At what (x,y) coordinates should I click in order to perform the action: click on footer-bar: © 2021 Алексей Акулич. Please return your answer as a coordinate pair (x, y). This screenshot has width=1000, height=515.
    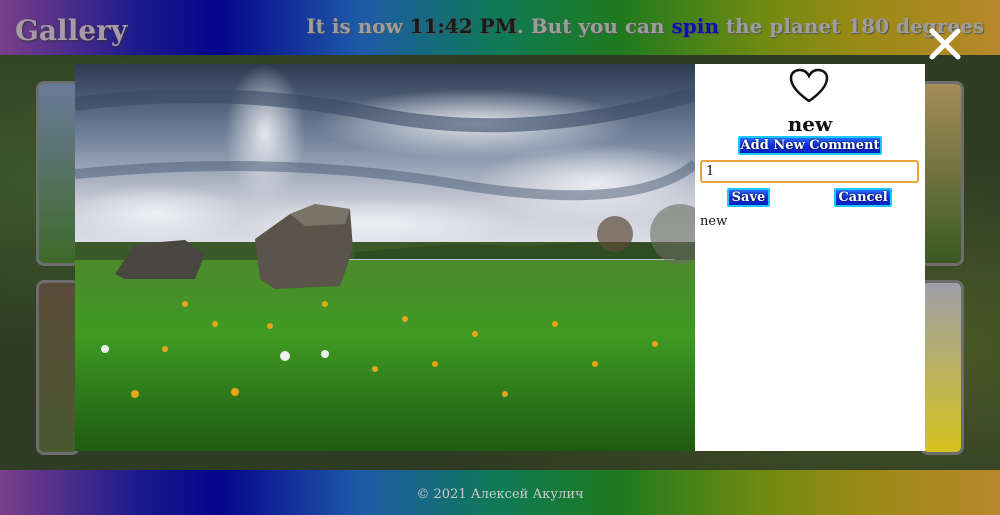
    Looking at the image, I should click on (500, 492).